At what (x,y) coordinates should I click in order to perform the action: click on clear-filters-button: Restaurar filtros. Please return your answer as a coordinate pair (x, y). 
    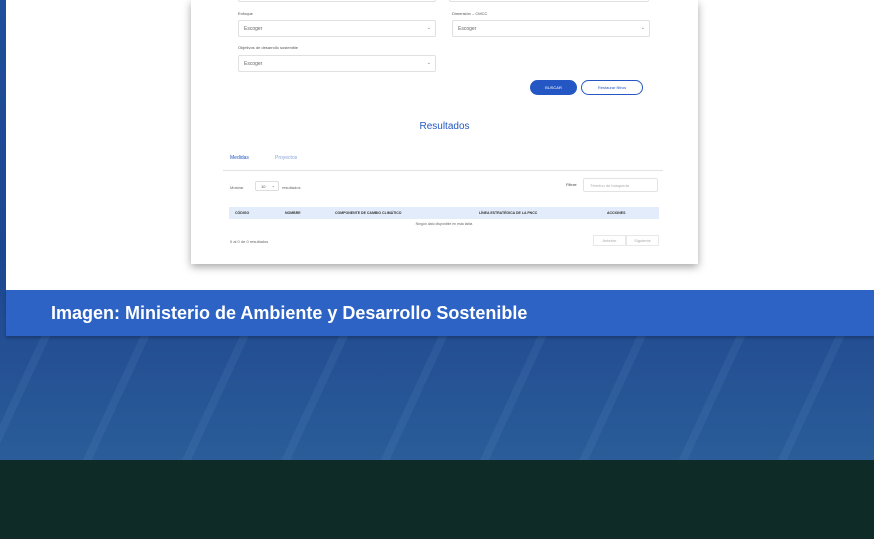
    Looking at the image, I should click on (612, 87).